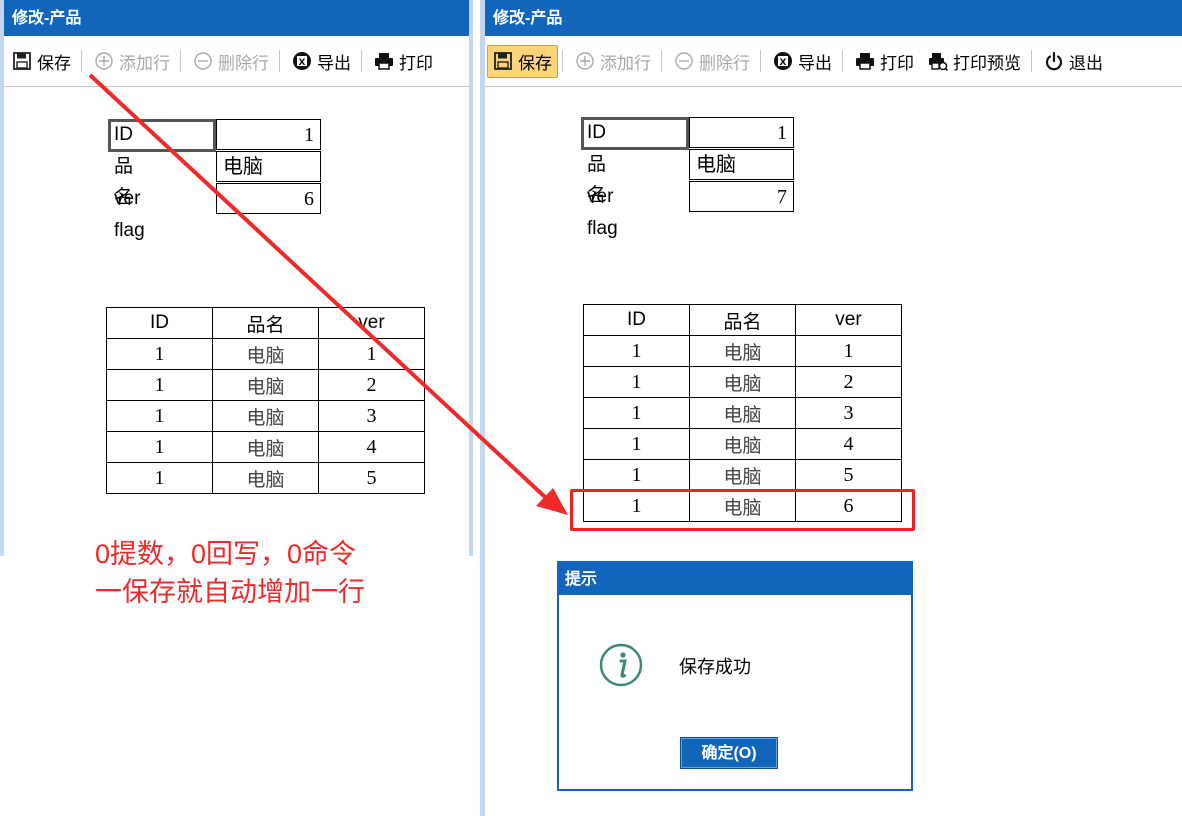 The width and height of the screenshot is (1182, 816). Describe the element at coordinates (938, 61) in the screenshot. I see `print-preview-icon` at that location.